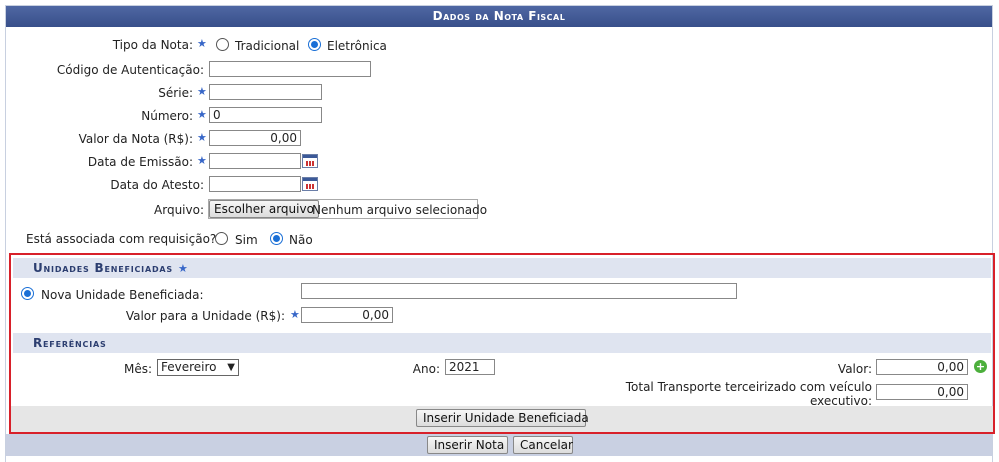  I want to click on codigo-label: Código de Autenticação:, so click(130, 70).